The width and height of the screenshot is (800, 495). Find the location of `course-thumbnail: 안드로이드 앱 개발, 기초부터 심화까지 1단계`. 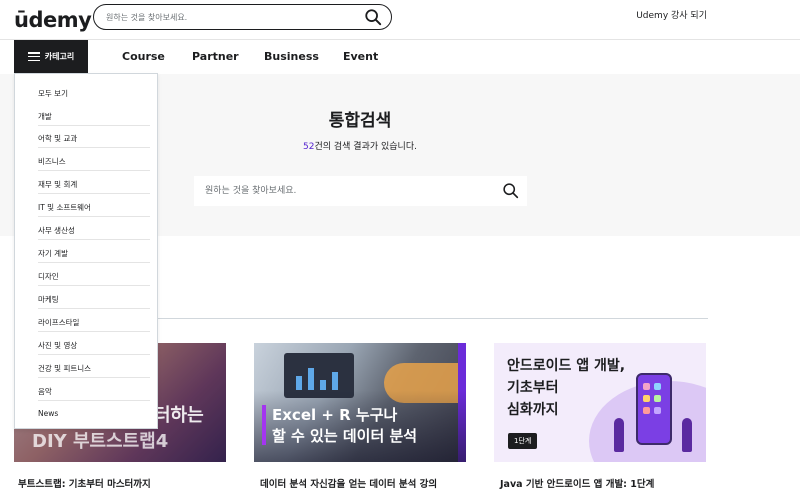

course-thumbnail: 안드로이드 앱 개발, 기초부터 심화까지 1단계 is located at coordinates (600, 402).